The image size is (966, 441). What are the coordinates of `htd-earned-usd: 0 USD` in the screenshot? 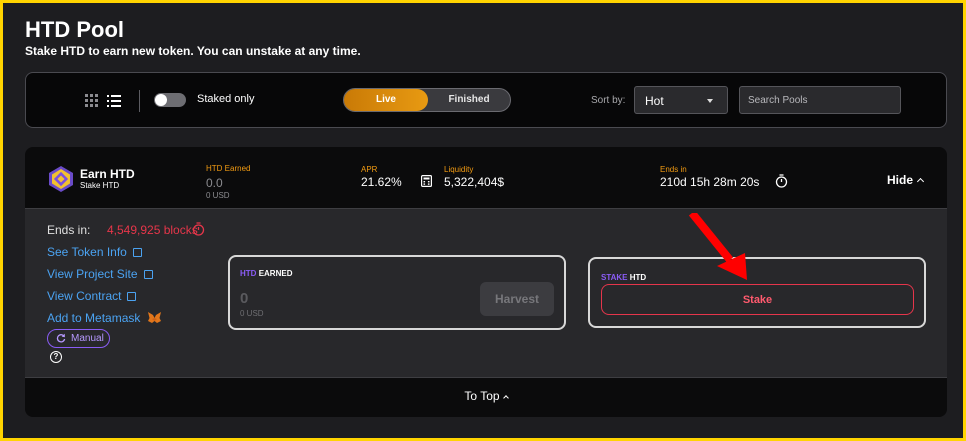 It's located at (218, 195).